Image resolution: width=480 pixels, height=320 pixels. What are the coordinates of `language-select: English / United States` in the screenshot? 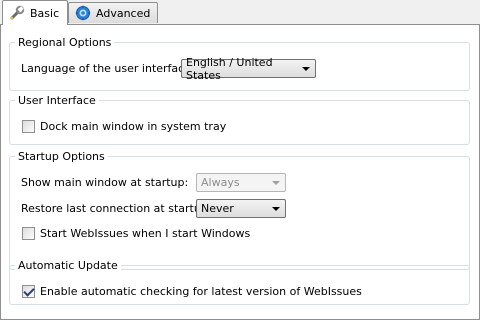 It's located at (248, 69).